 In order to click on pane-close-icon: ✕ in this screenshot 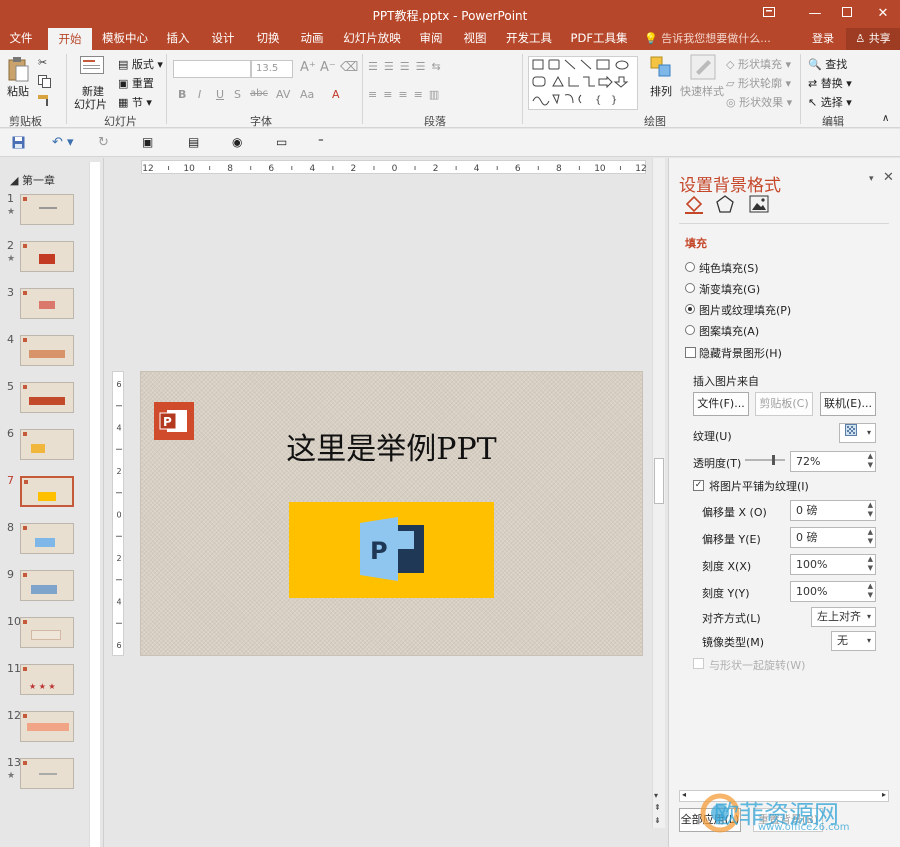, I will do `click(888, 177)`.